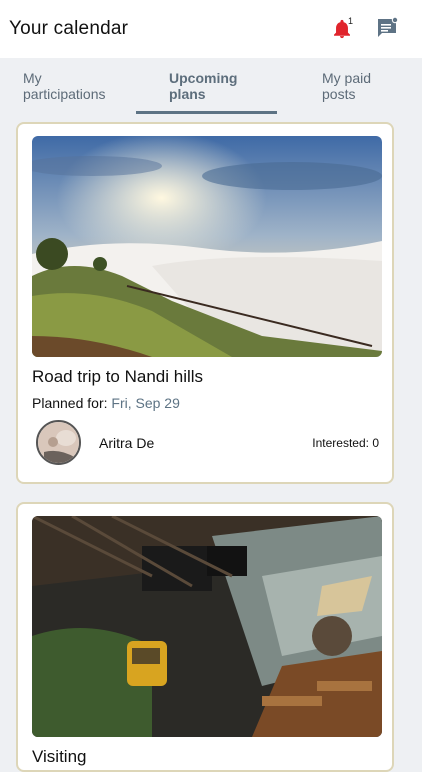 Image resolution: width=422 pixels, height=772 pixels. Describe the element at coordinates (32, 78) in the screenshot. I see `tab-label-line1: My` at that location.